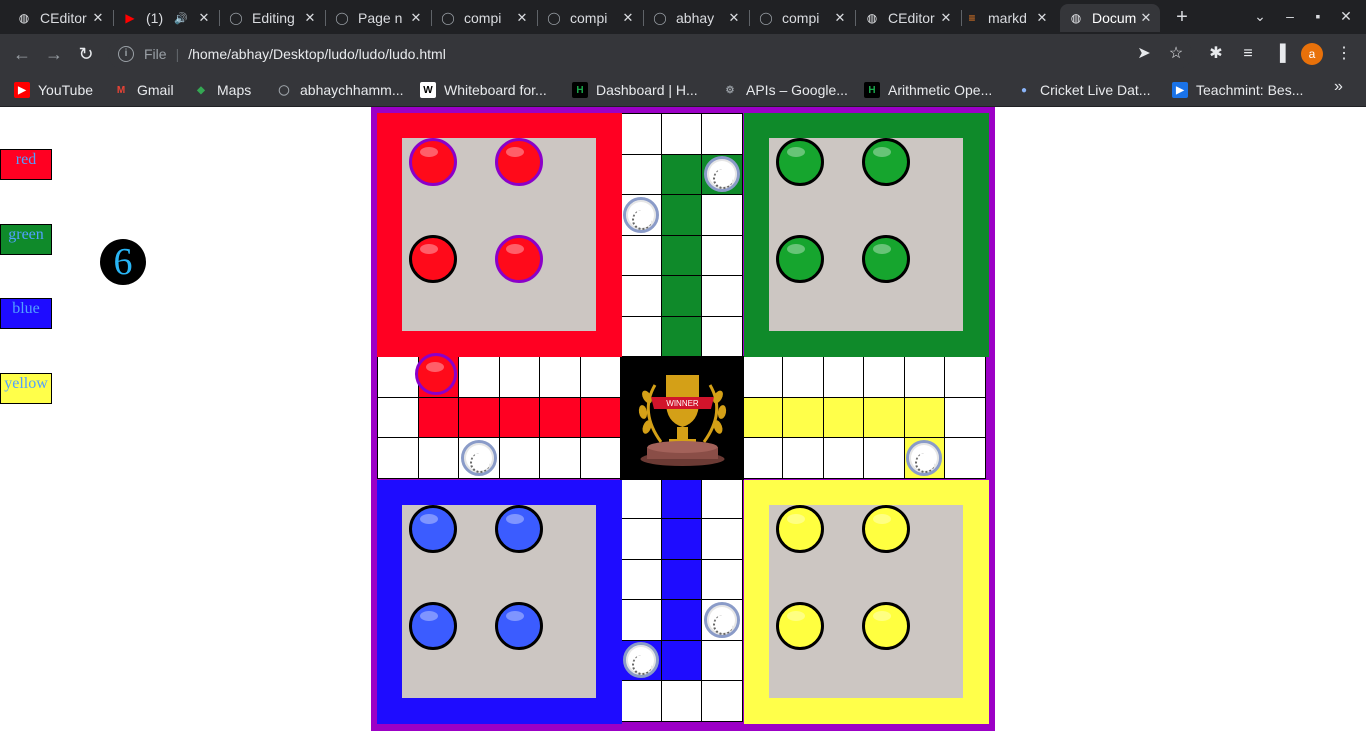  What do you see at coordinates (26, 164) in the screenshot?
I see `player-button-red: red` at bounding box center [26, 164].